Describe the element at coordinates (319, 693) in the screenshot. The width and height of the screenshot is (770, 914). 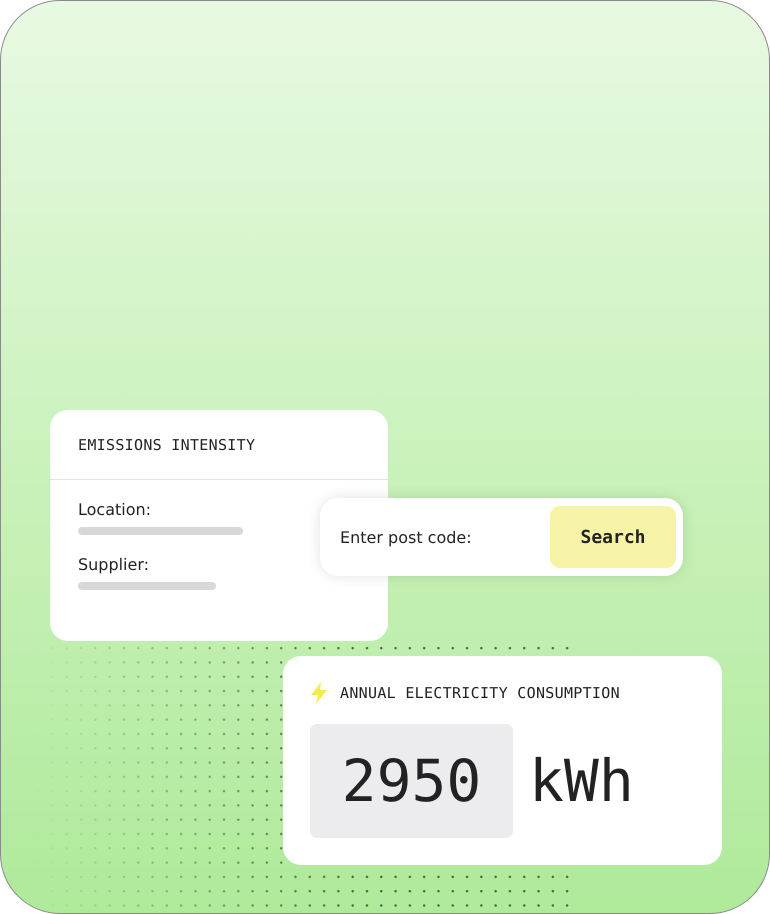
I see `lightning-icon` at that location.